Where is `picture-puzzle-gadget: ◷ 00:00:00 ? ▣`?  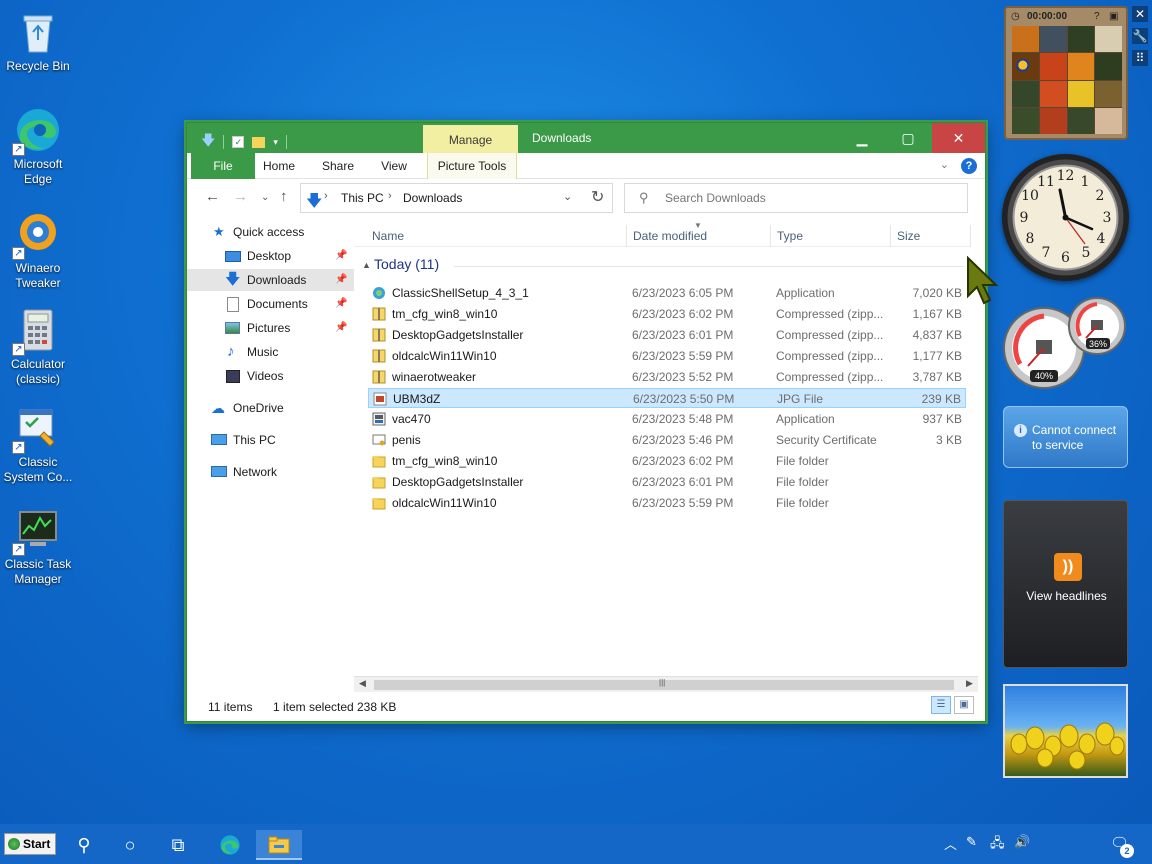 picture-puzzle-gadget: ◷ 00:00:00 ? ▣ is located at coordinates (1066, 73).